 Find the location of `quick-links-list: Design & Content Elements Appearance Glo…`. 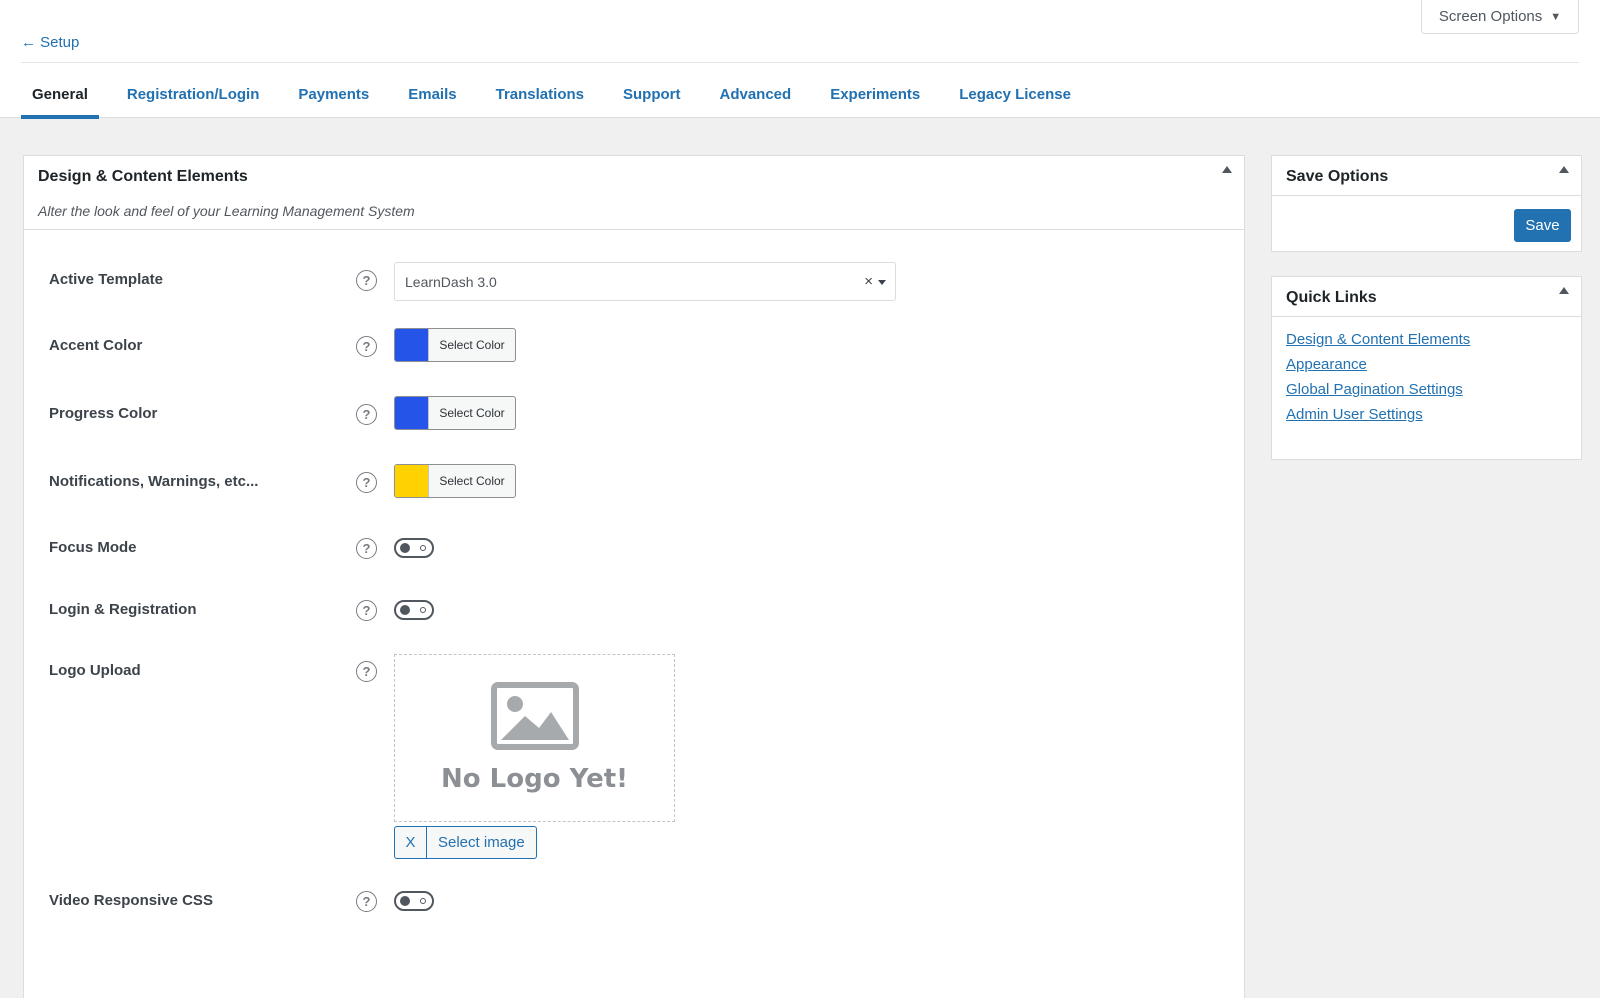

quick-links-list: Design & Content Elements Appearance Glo… is located at coordinates (1426, 381).